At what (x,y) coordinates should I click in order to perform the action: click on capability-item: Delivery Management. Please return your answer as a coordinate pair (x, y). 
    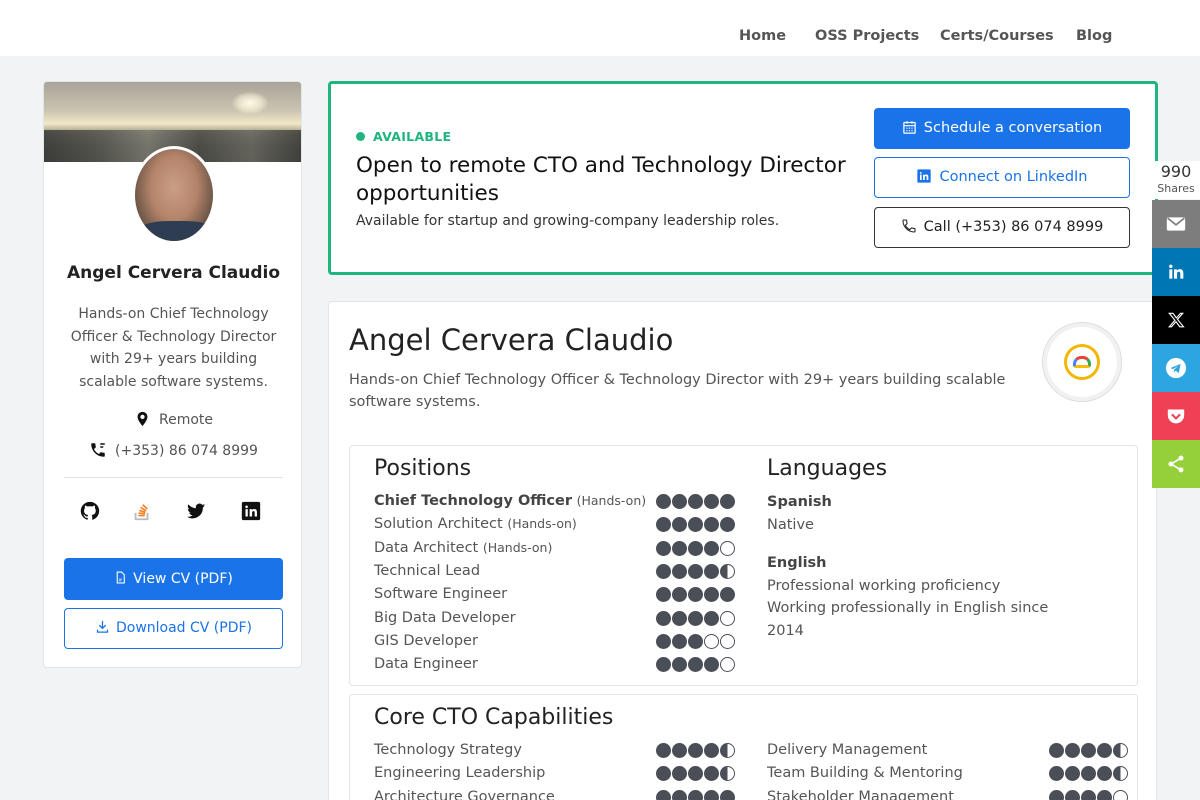
    Looking at the image, I should click on (847, 750).